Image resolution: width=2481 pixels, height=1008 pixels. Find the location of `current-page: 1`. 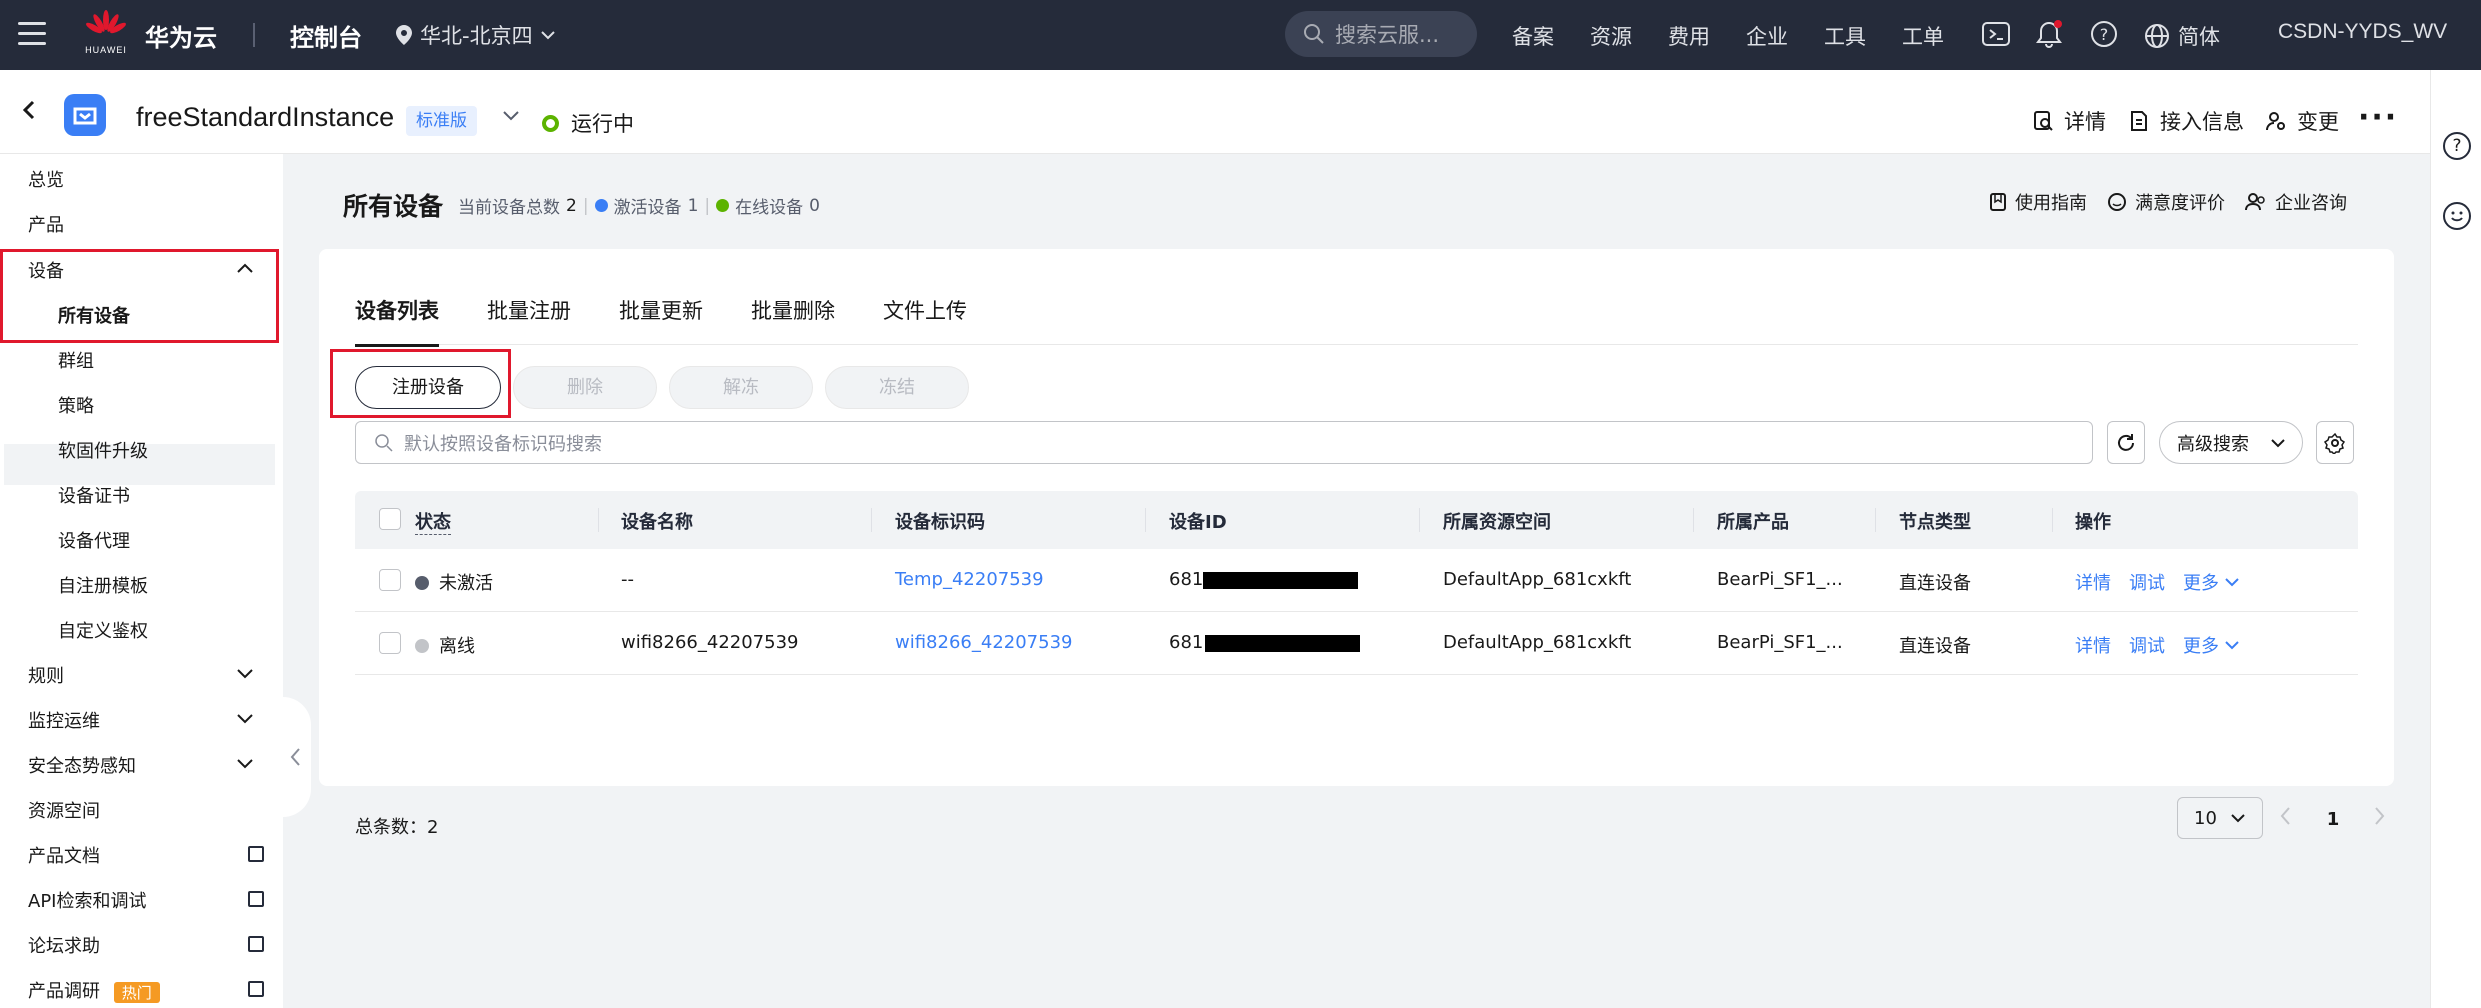

current-page: 1 is located at coordinates (2333, 820).